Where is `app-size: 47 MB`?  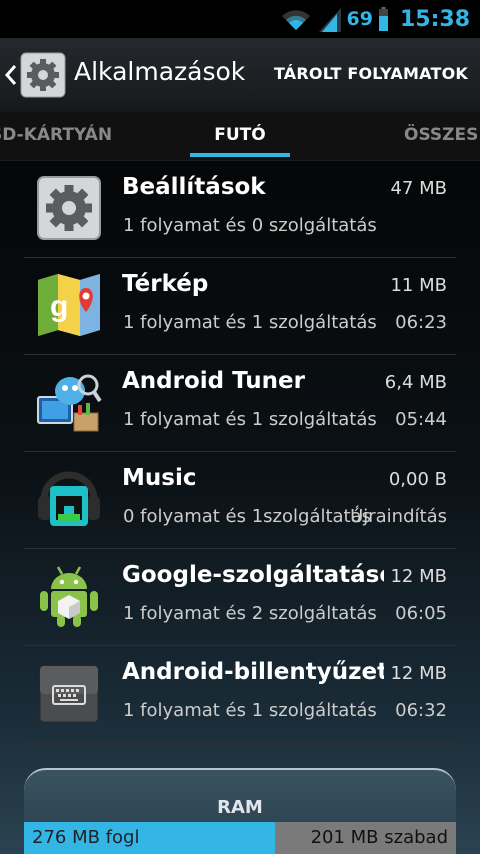 app-size: 47 MB is located at coordinates (418, 188).